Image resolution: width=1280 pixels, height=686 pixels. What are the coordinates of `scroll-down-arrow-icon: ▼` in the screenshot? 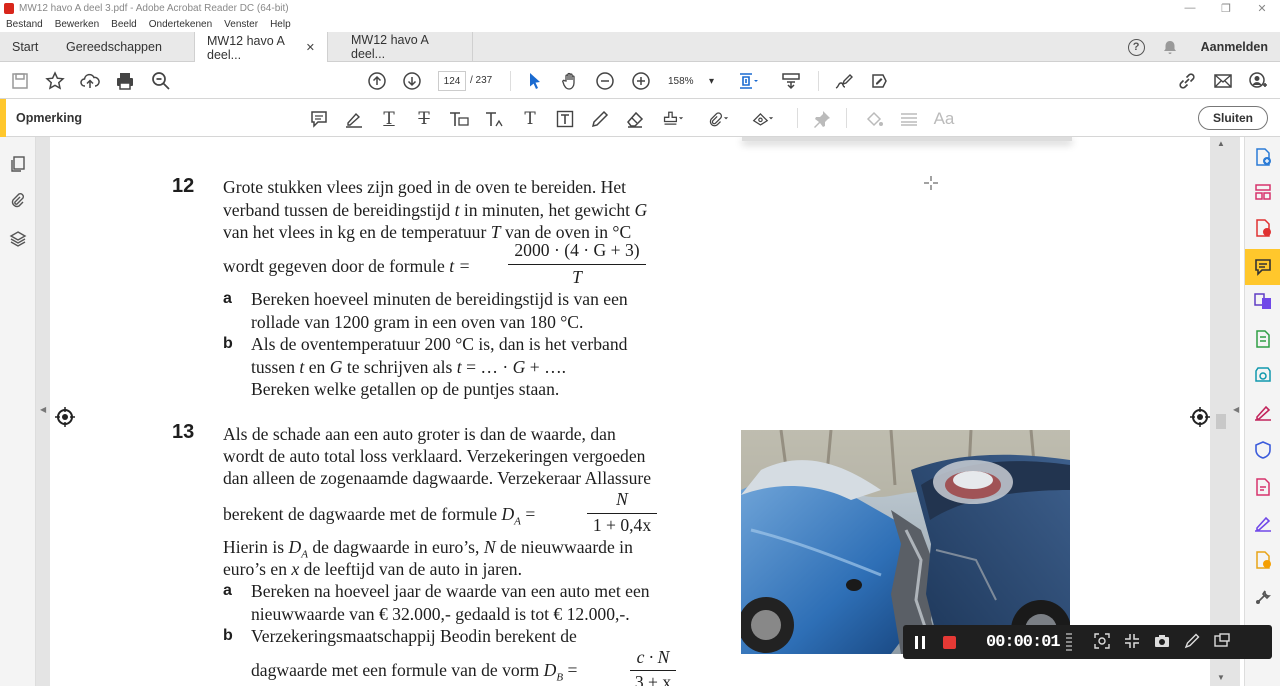 It's located at (1221, 677).